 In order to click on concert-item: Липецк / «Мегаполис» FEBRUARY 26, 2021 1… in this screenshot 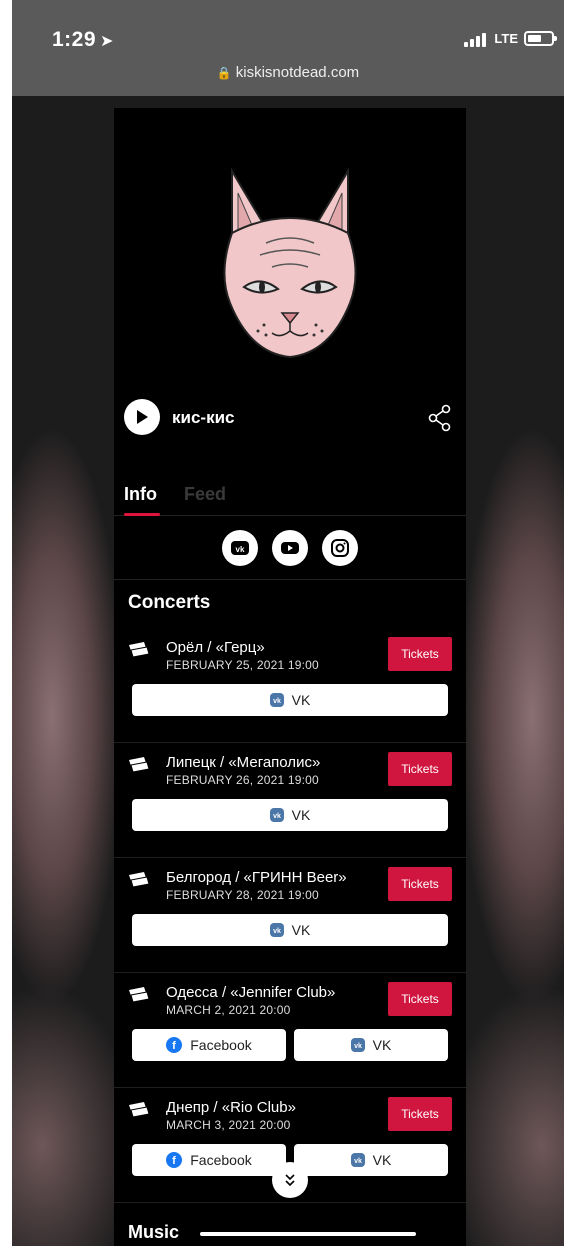, I will do `click(290, 800)`.